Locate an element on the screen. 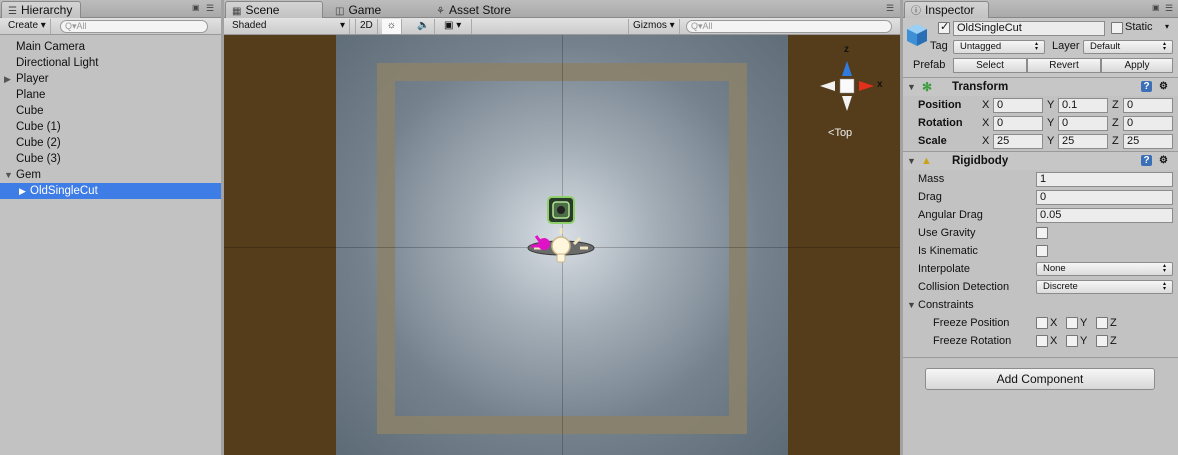 The image size is (1178, 455). position-y-field: 0.1 is located at coordinates (1083, 105).